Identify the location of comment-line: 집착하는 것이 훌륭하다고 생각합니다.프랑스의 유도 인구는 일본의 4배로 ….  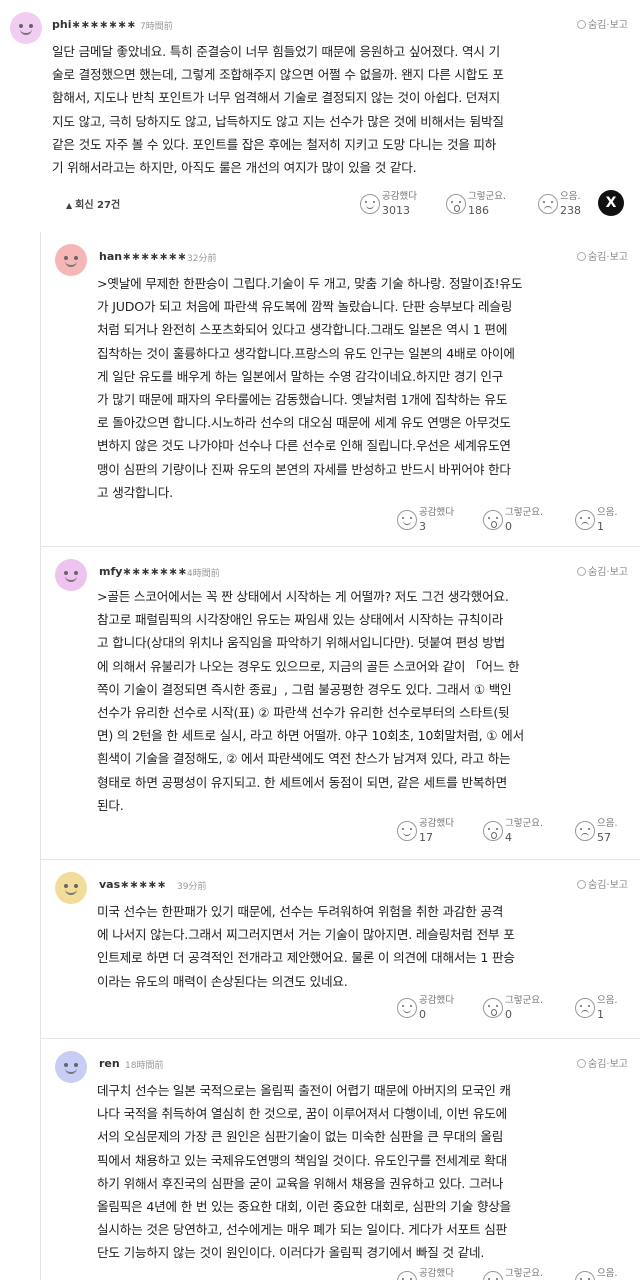
(306, 353).